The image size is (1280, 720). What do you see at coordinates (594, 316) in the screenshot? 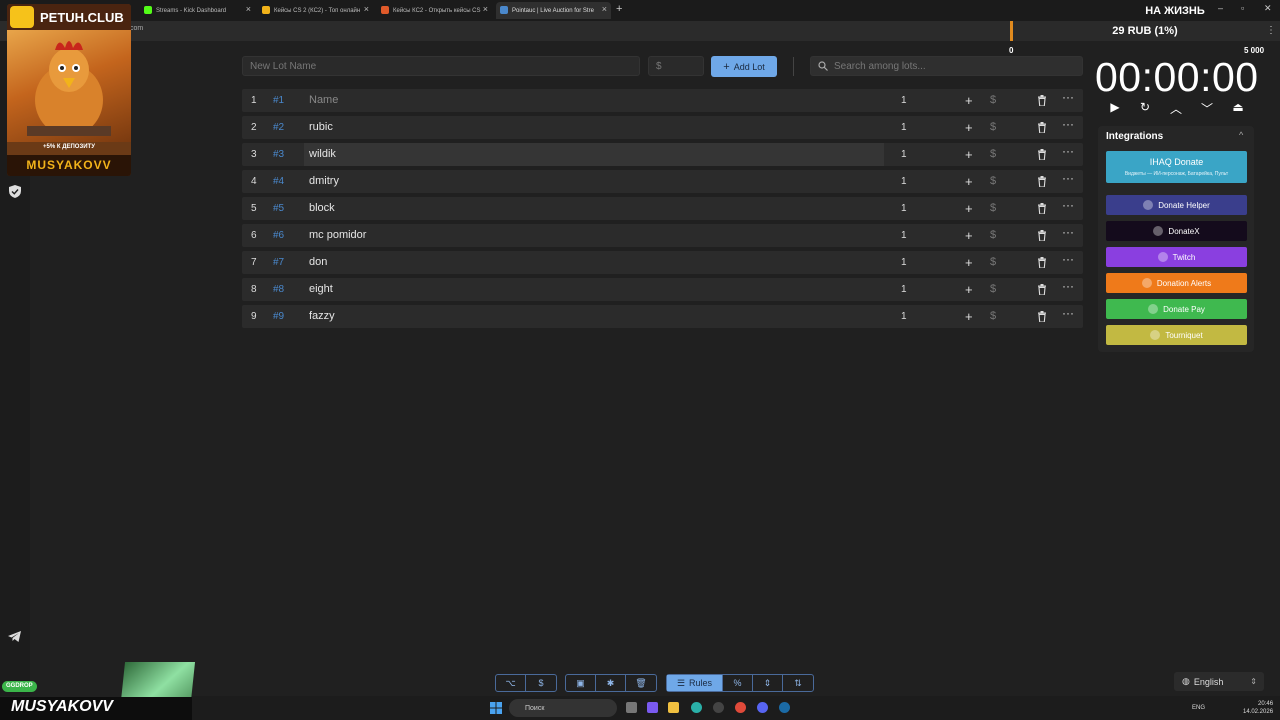
I see `lot-name-field: fazzy` at bounding box center [594, 316].